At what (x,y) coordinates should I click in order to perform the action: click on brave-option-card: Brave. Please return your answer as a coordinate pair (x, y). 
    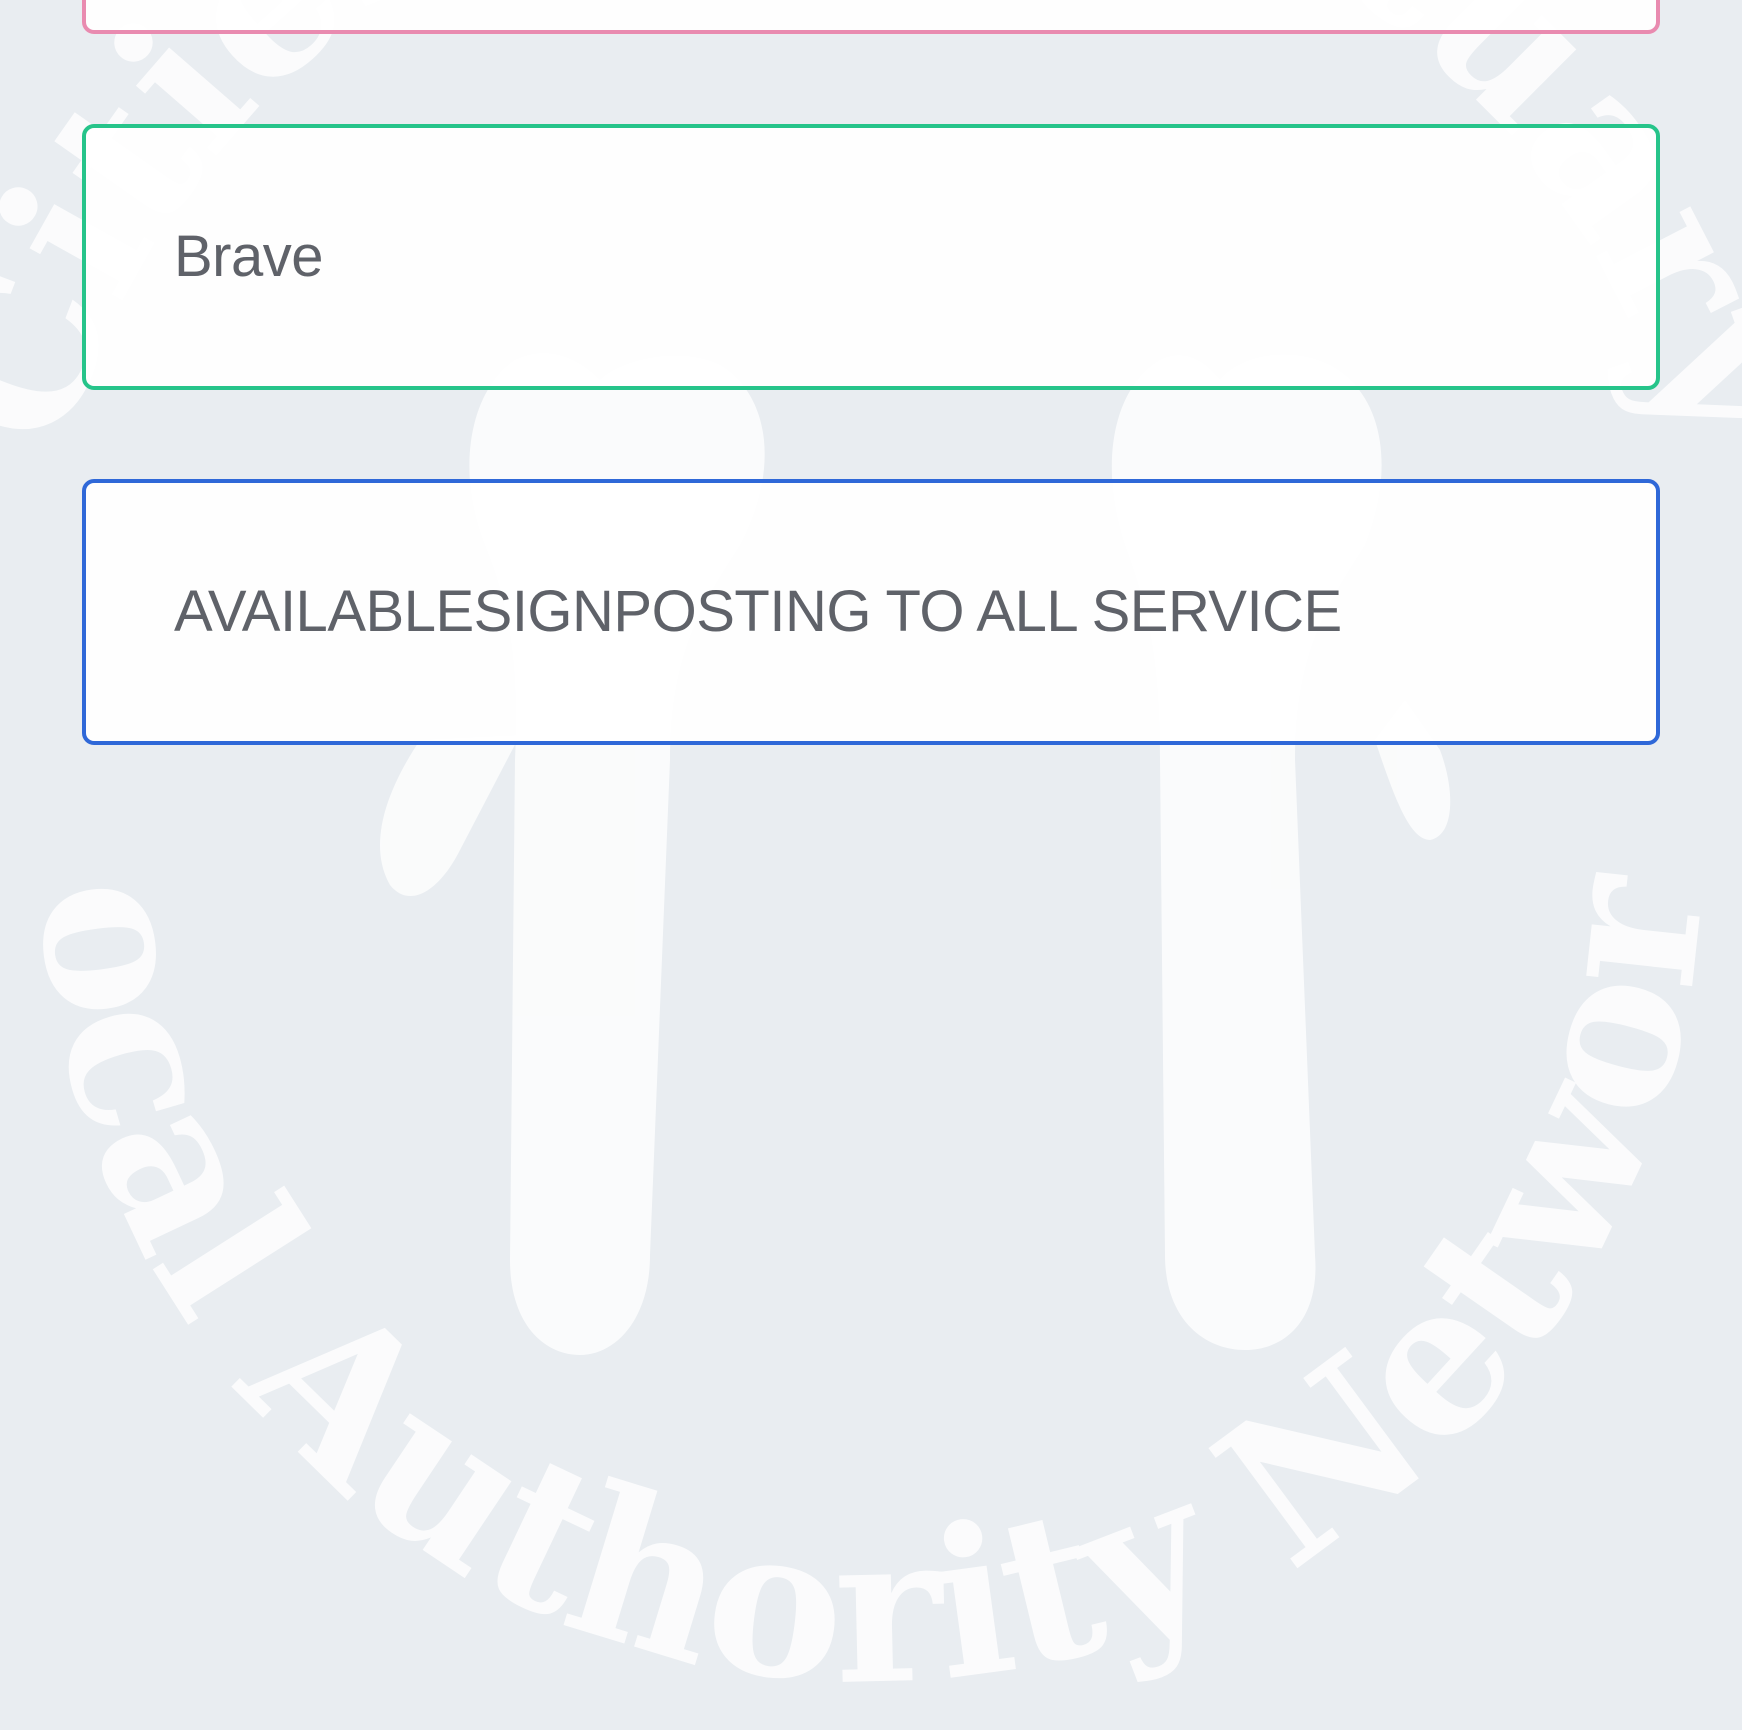
    Looking at the image, I should click on (871, 257).